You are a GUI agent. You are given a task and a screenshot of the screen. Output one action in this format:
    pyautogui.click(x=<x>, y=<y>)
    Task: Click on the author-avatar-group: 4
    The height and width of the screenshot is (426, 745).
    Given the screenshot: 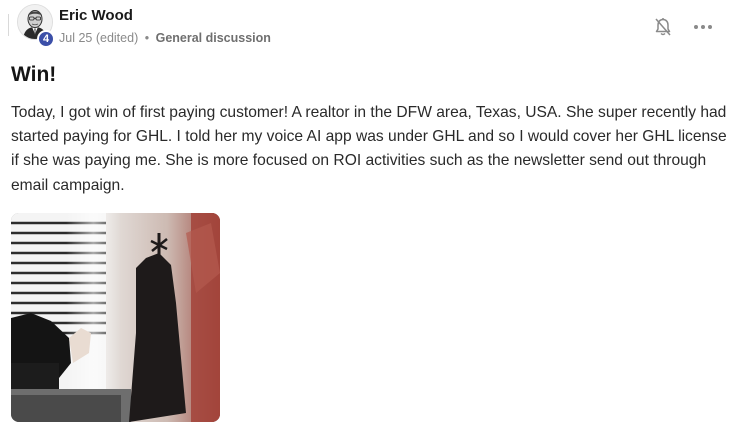 What is the action you would take?
    pyautogui.click(x=36, y=26)
    